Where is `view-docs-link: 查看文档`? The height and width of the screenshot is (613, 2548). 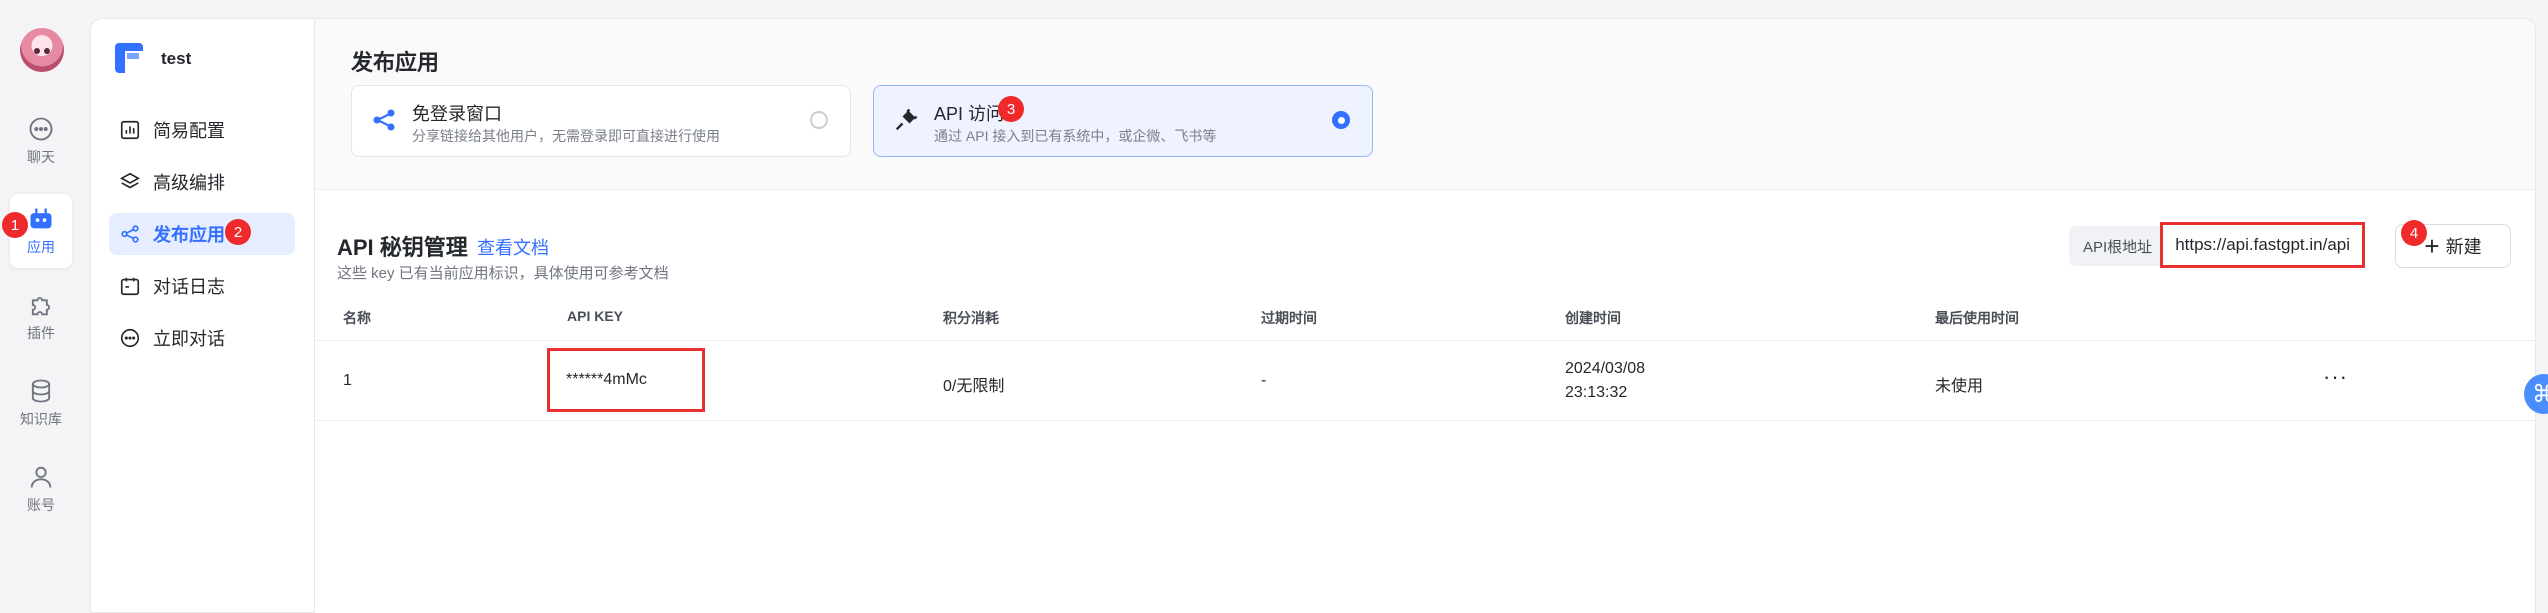
view-docs-link: 查看文档 is located at coordinates (513, 247).